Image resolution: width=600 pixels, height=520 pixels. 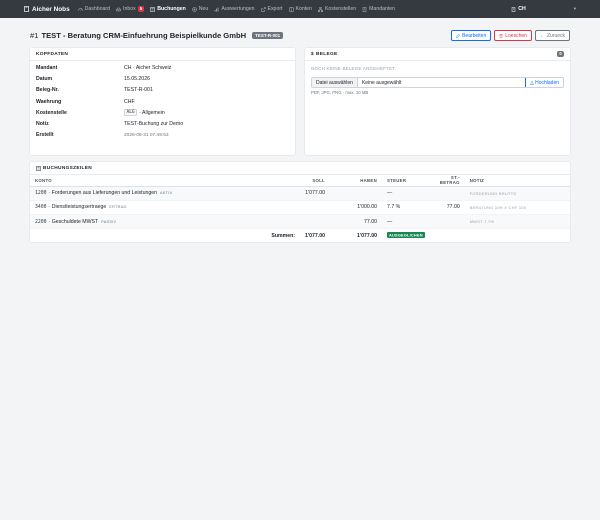 What do you see at coordinates (41, 222) in the screenshot?
I see `account-number: 2200` at bounding box center [41, 222].